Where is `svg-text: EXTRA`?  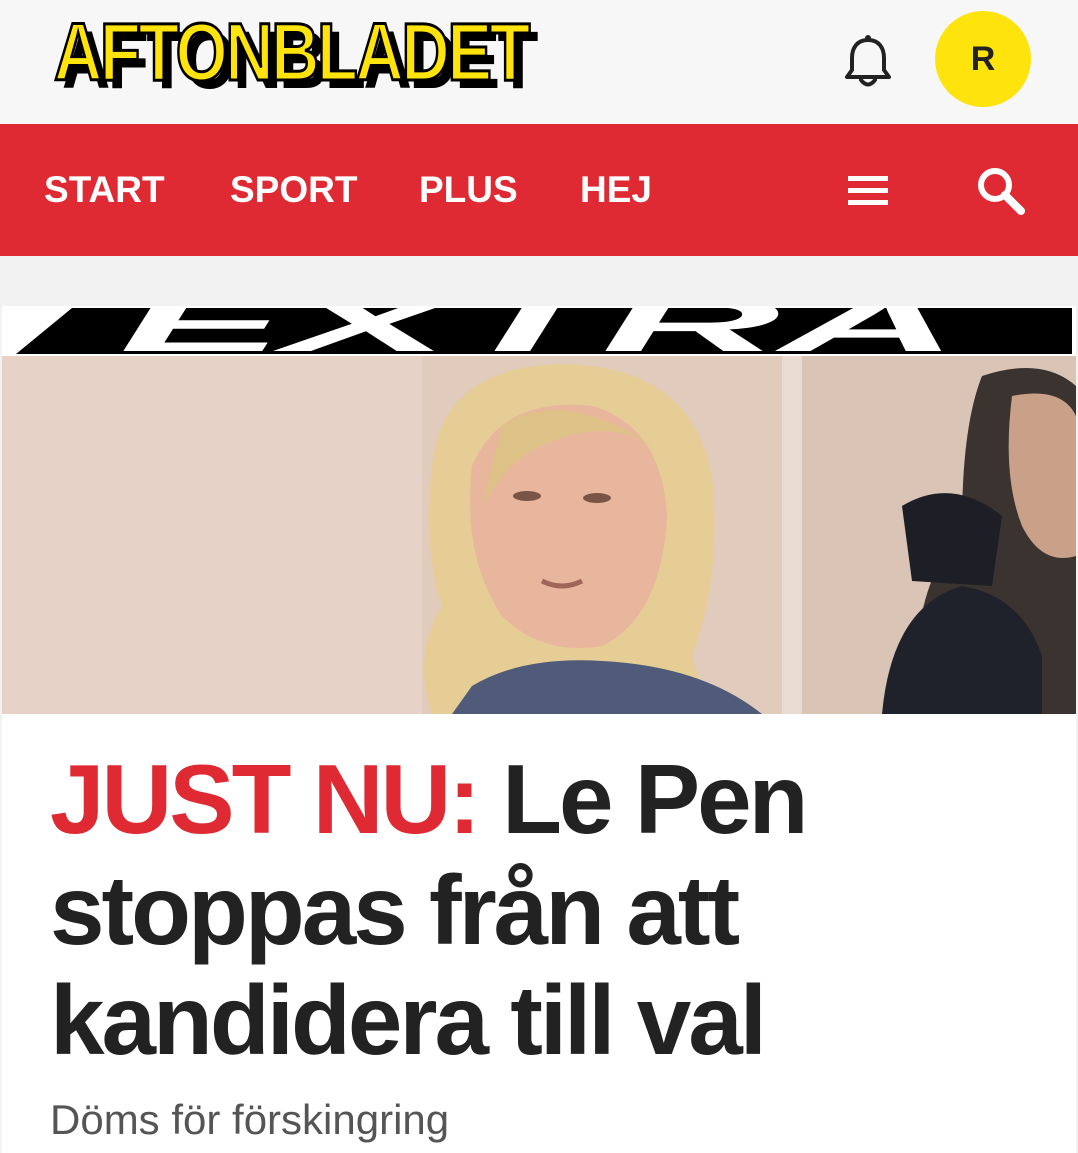
svg-text: EXTRA is located at coordinates (539, 331).